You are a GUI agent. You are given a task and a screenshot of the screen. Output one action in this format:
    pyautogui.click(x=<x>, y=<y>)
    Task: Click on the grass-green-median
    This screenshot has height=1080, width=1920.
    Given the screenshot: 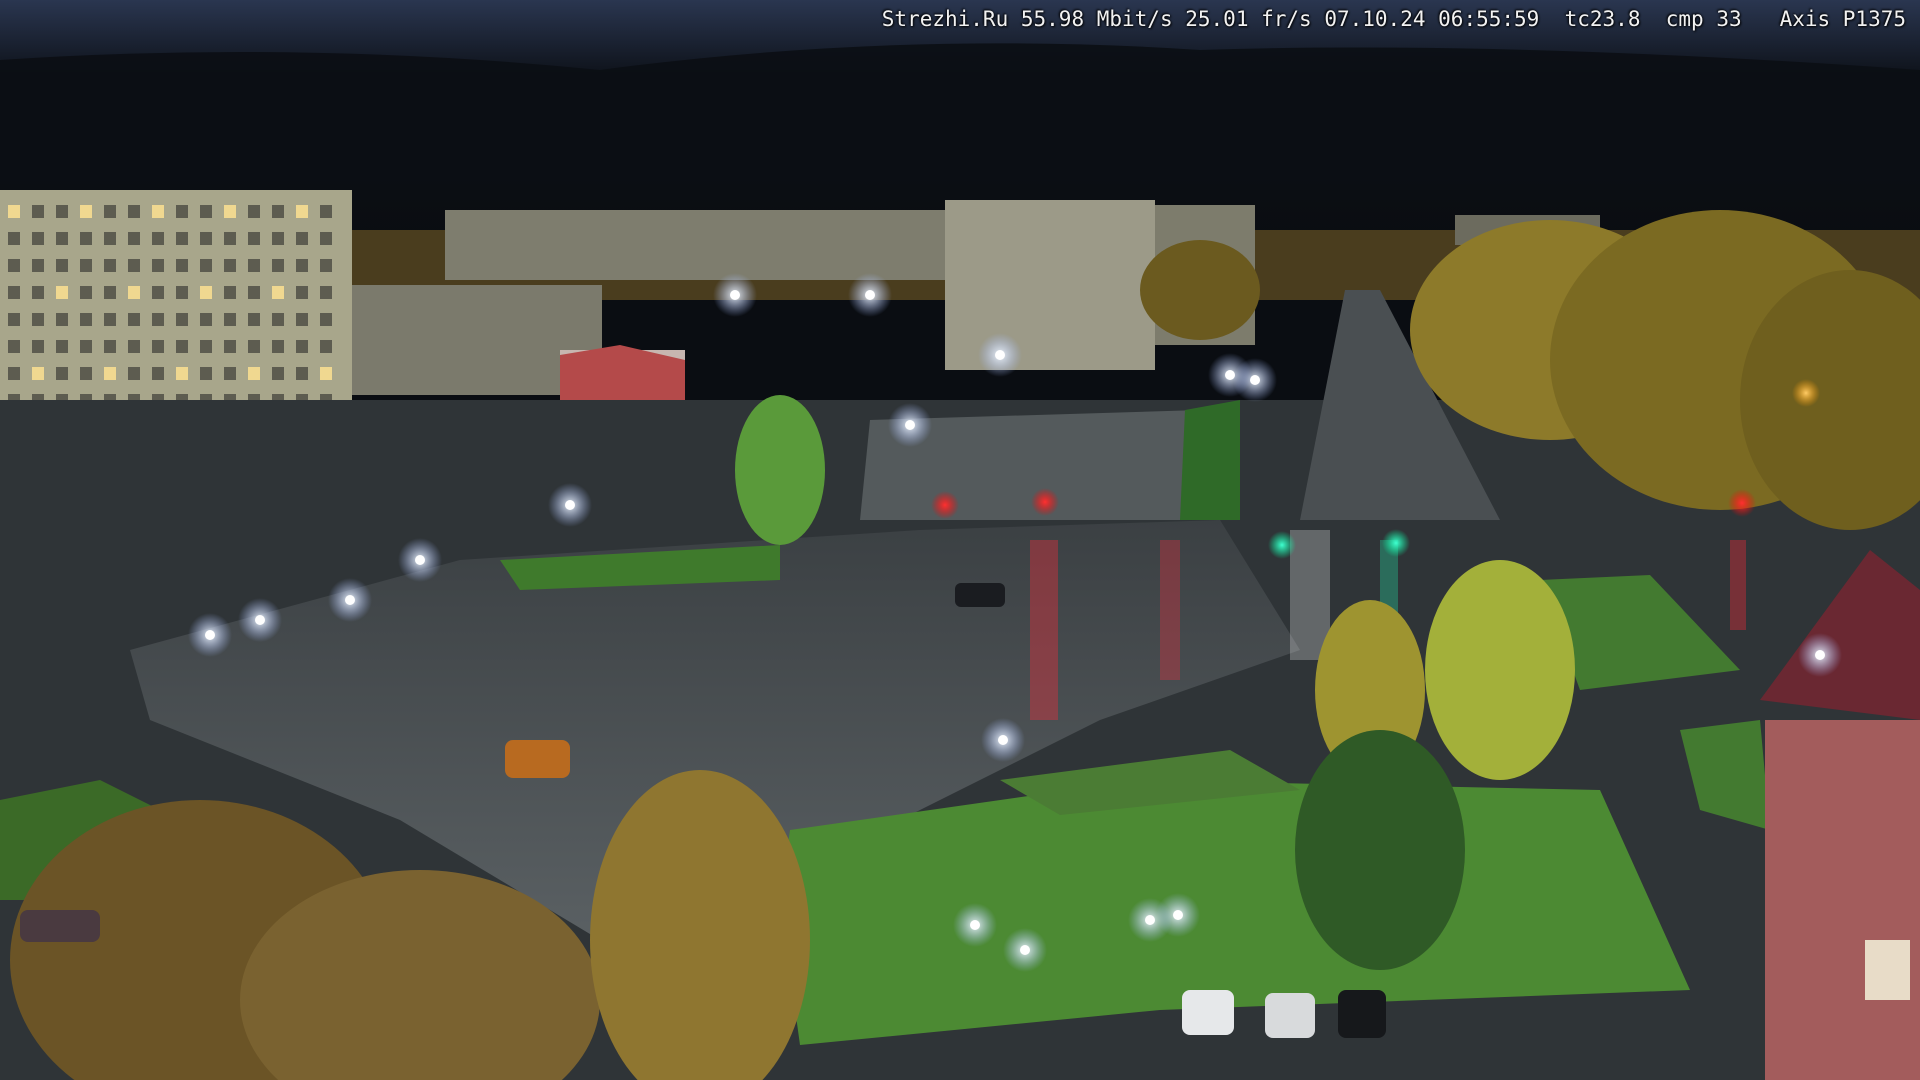 What is the action you would take?
    pyautogui.click(x=1210, y=460)
    